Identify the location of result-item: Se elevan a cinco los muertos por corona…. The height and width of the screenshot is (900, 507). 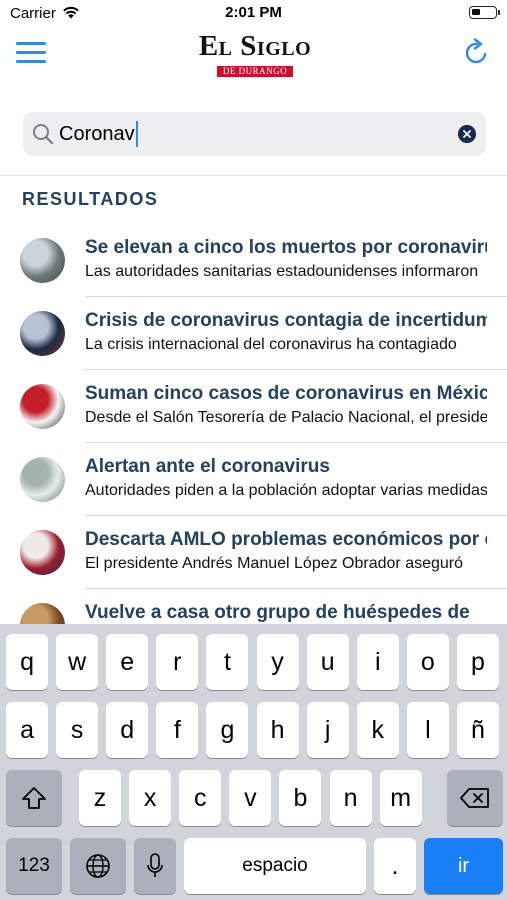
(253, 260).